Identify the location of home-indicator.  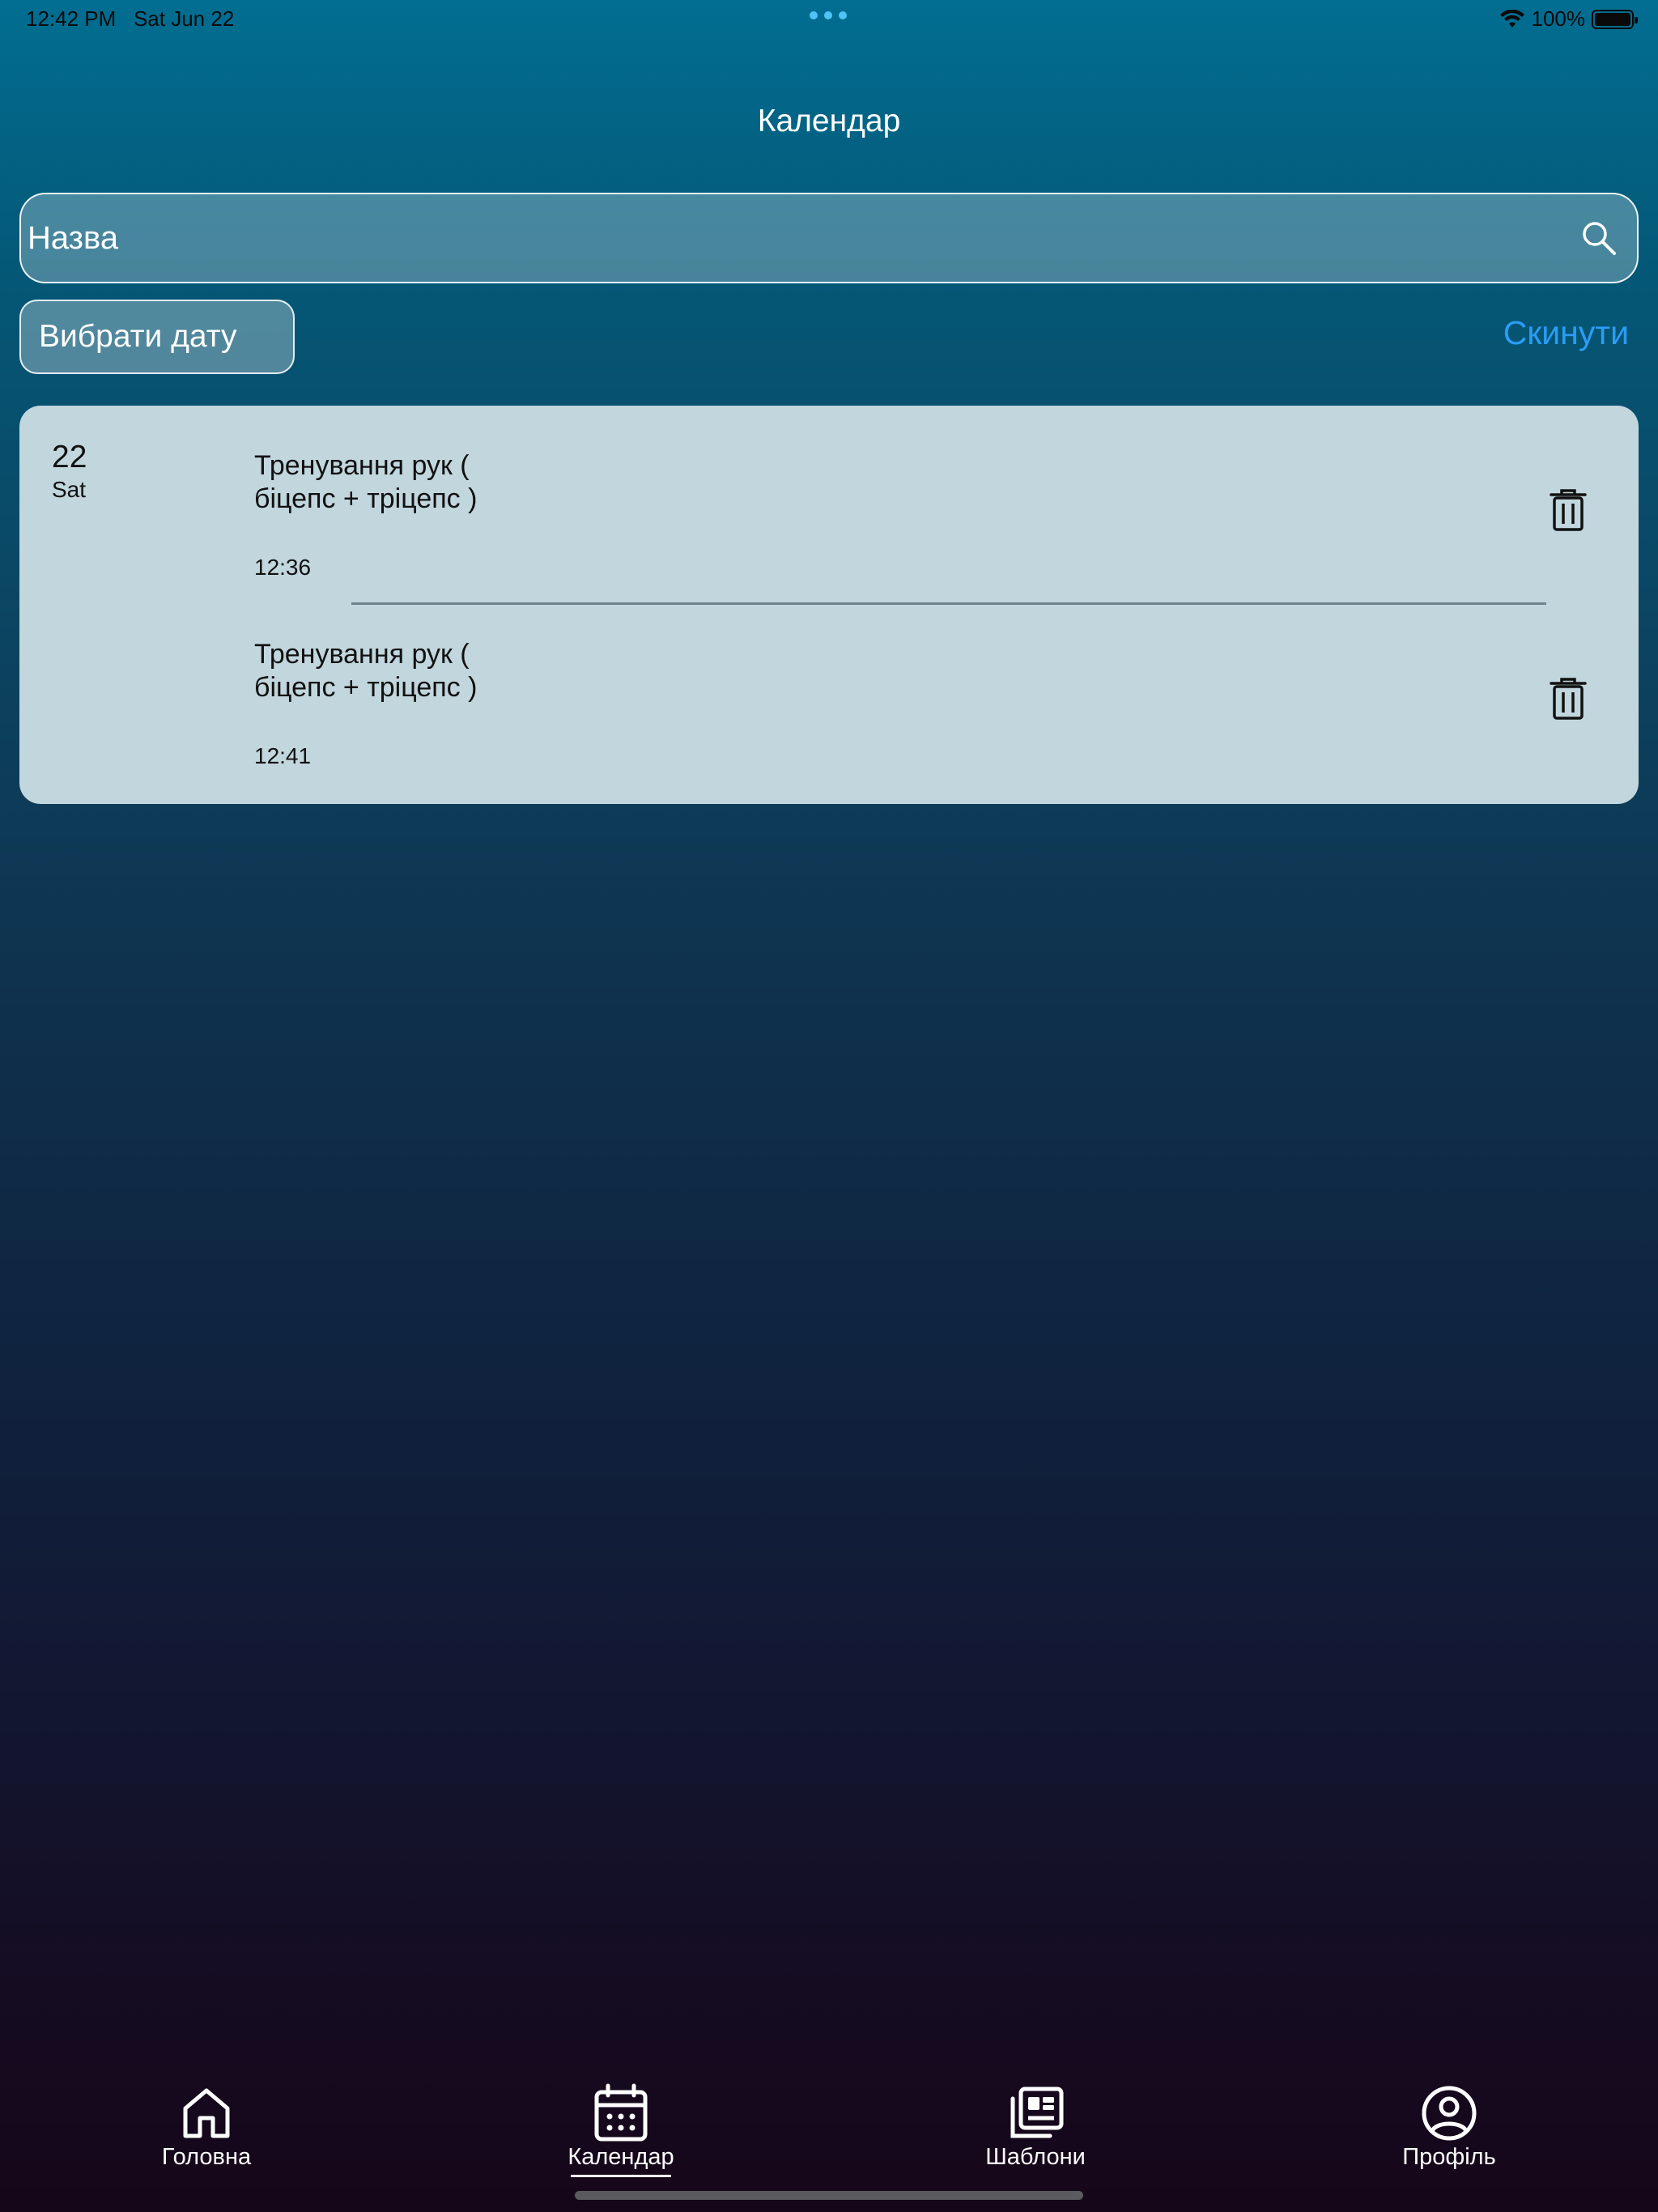
(829, 2196).